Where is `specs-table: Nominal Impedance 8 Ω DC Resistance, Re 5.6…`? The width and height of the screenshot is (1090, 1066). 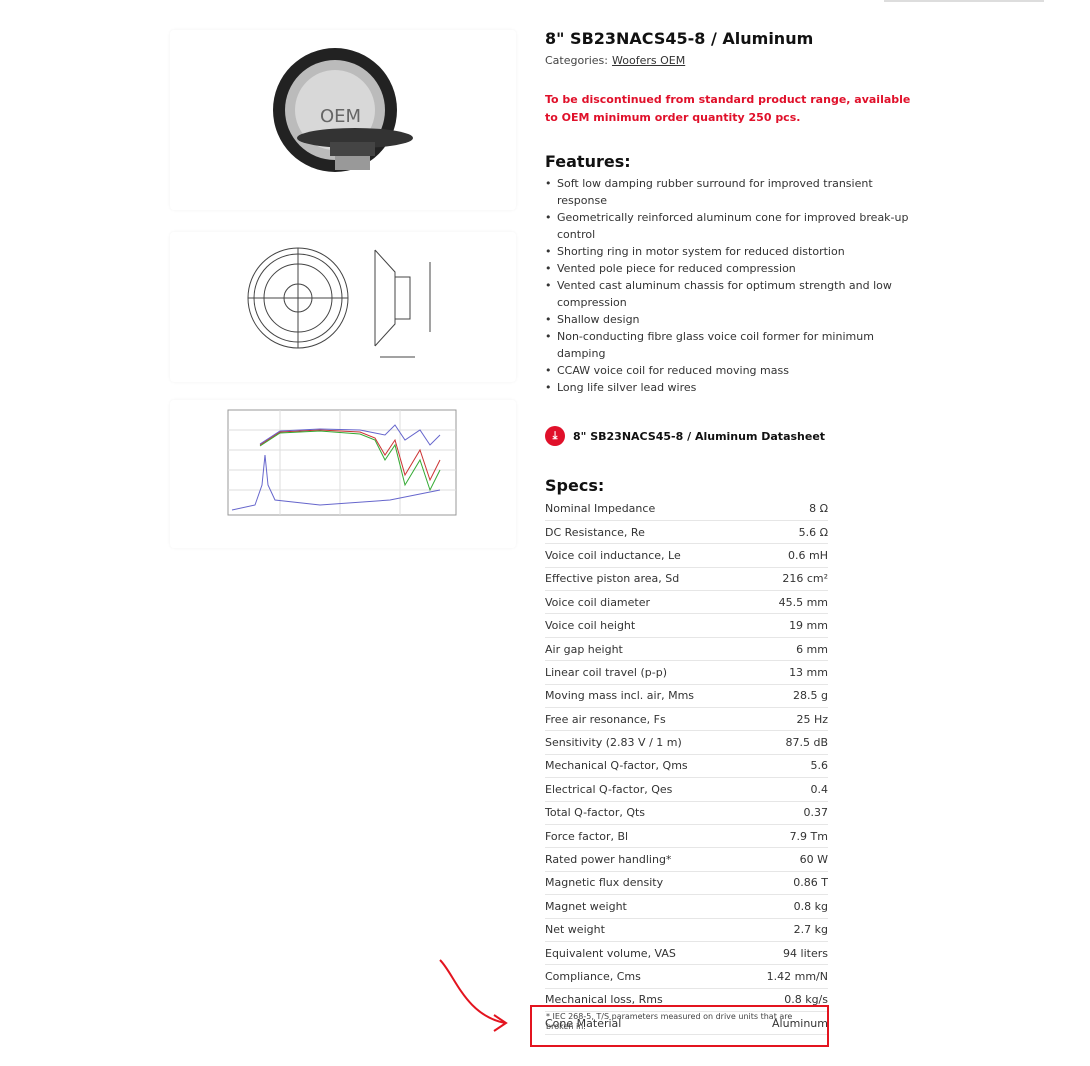
specs-table: Nominal Impedance 8 Ω DC Resistance, Re 5.6… is located at coordinates (686, 766).